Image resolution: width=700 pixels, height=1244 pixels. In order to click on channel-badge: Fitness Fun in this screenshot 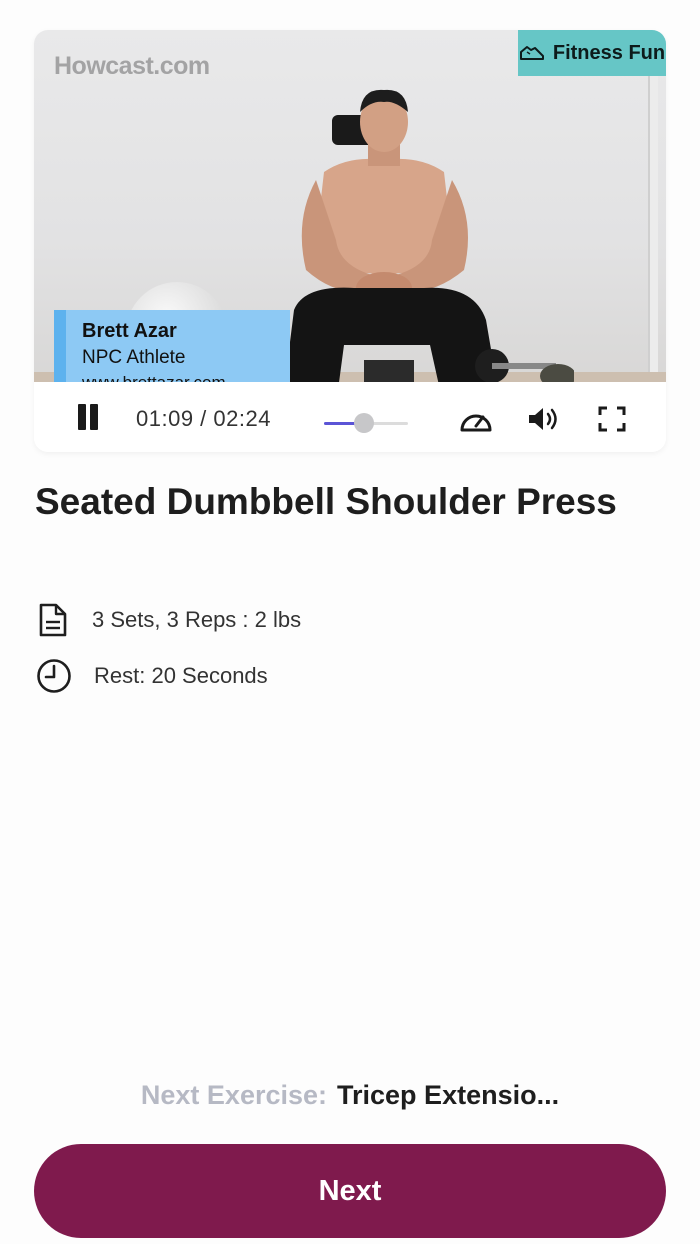, I will do `click(592, 53)`.